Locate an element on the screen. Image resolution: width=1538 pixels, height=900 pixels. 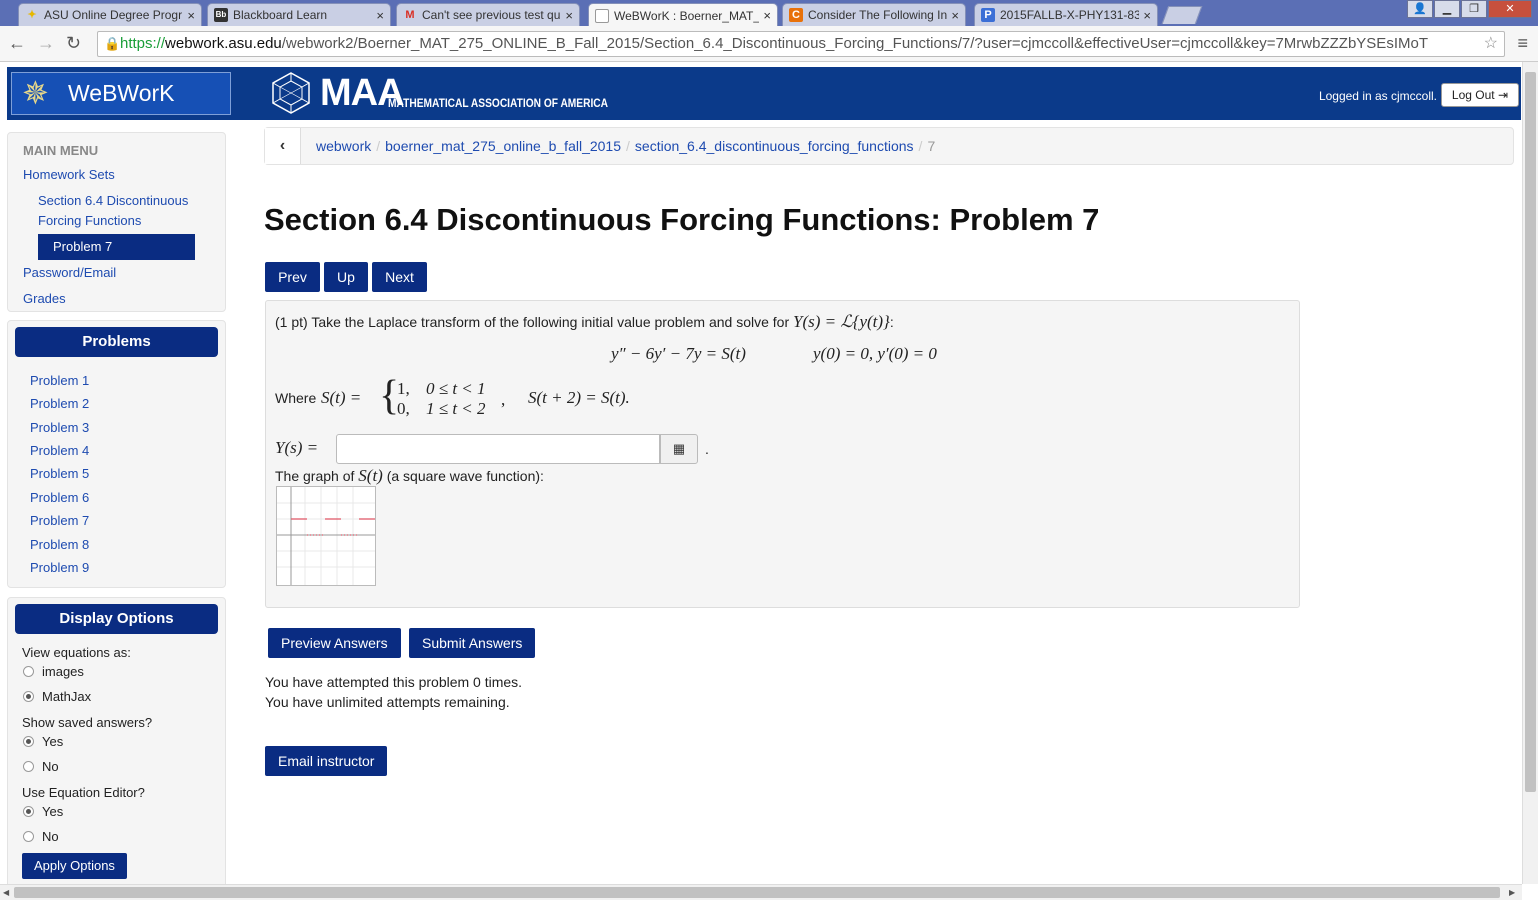
attempts-text: You have attempted this problem 0 times. is located at coordinates (394, 682).